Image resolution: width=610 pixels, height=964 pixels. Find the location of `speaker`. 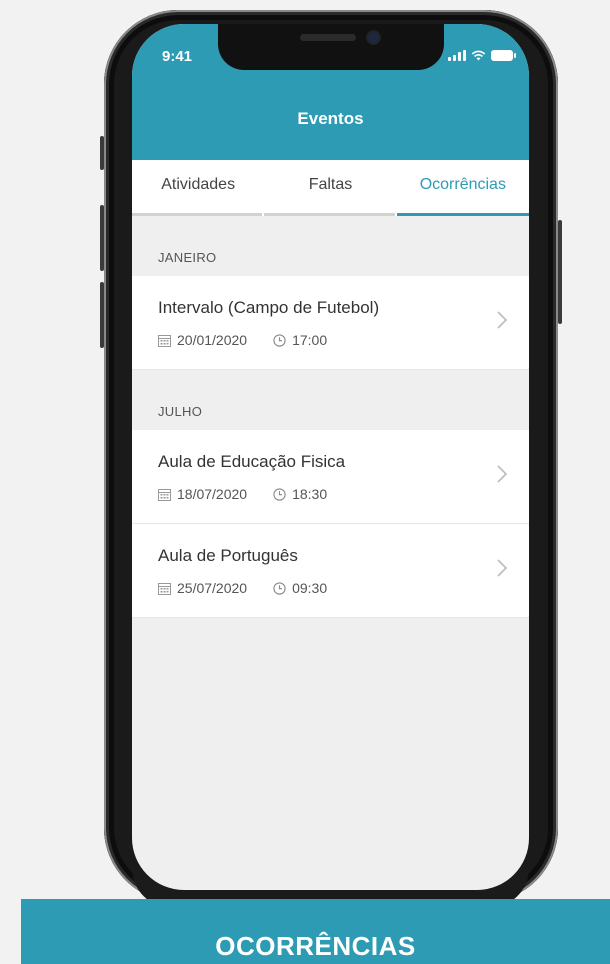

speaker is located at coordinates (328, 37).